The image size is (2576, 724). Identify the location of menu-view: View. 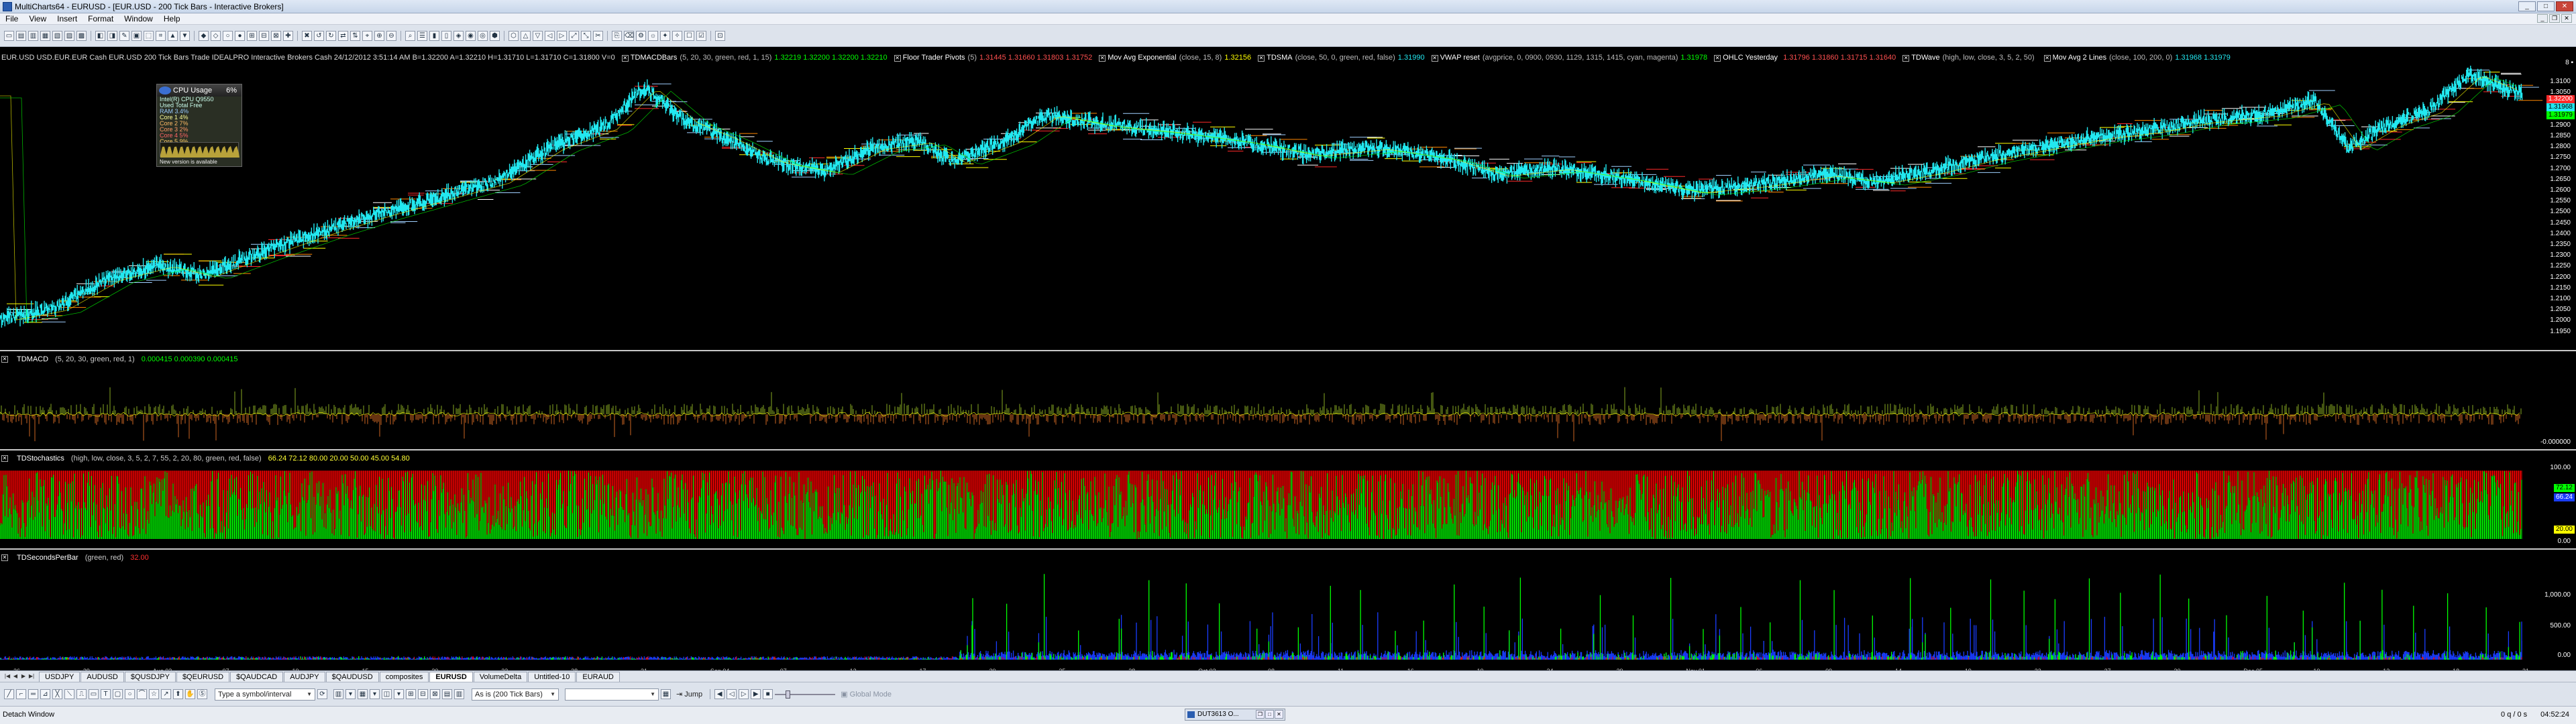
(37, 18).